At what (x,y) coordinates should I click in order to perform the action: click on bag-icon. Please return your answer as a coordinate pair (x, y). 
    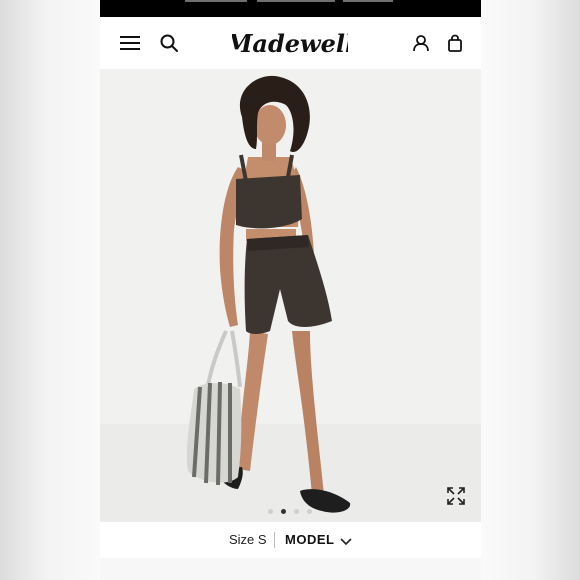
    Looking at the image, I should click on (455, 43).